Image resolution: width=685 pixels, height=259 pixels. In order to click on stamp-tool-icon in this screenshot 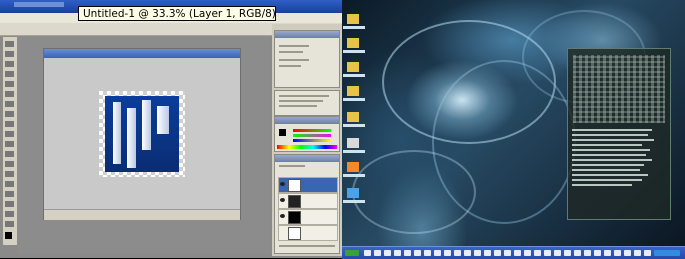, I will do `click(9, 124)`.